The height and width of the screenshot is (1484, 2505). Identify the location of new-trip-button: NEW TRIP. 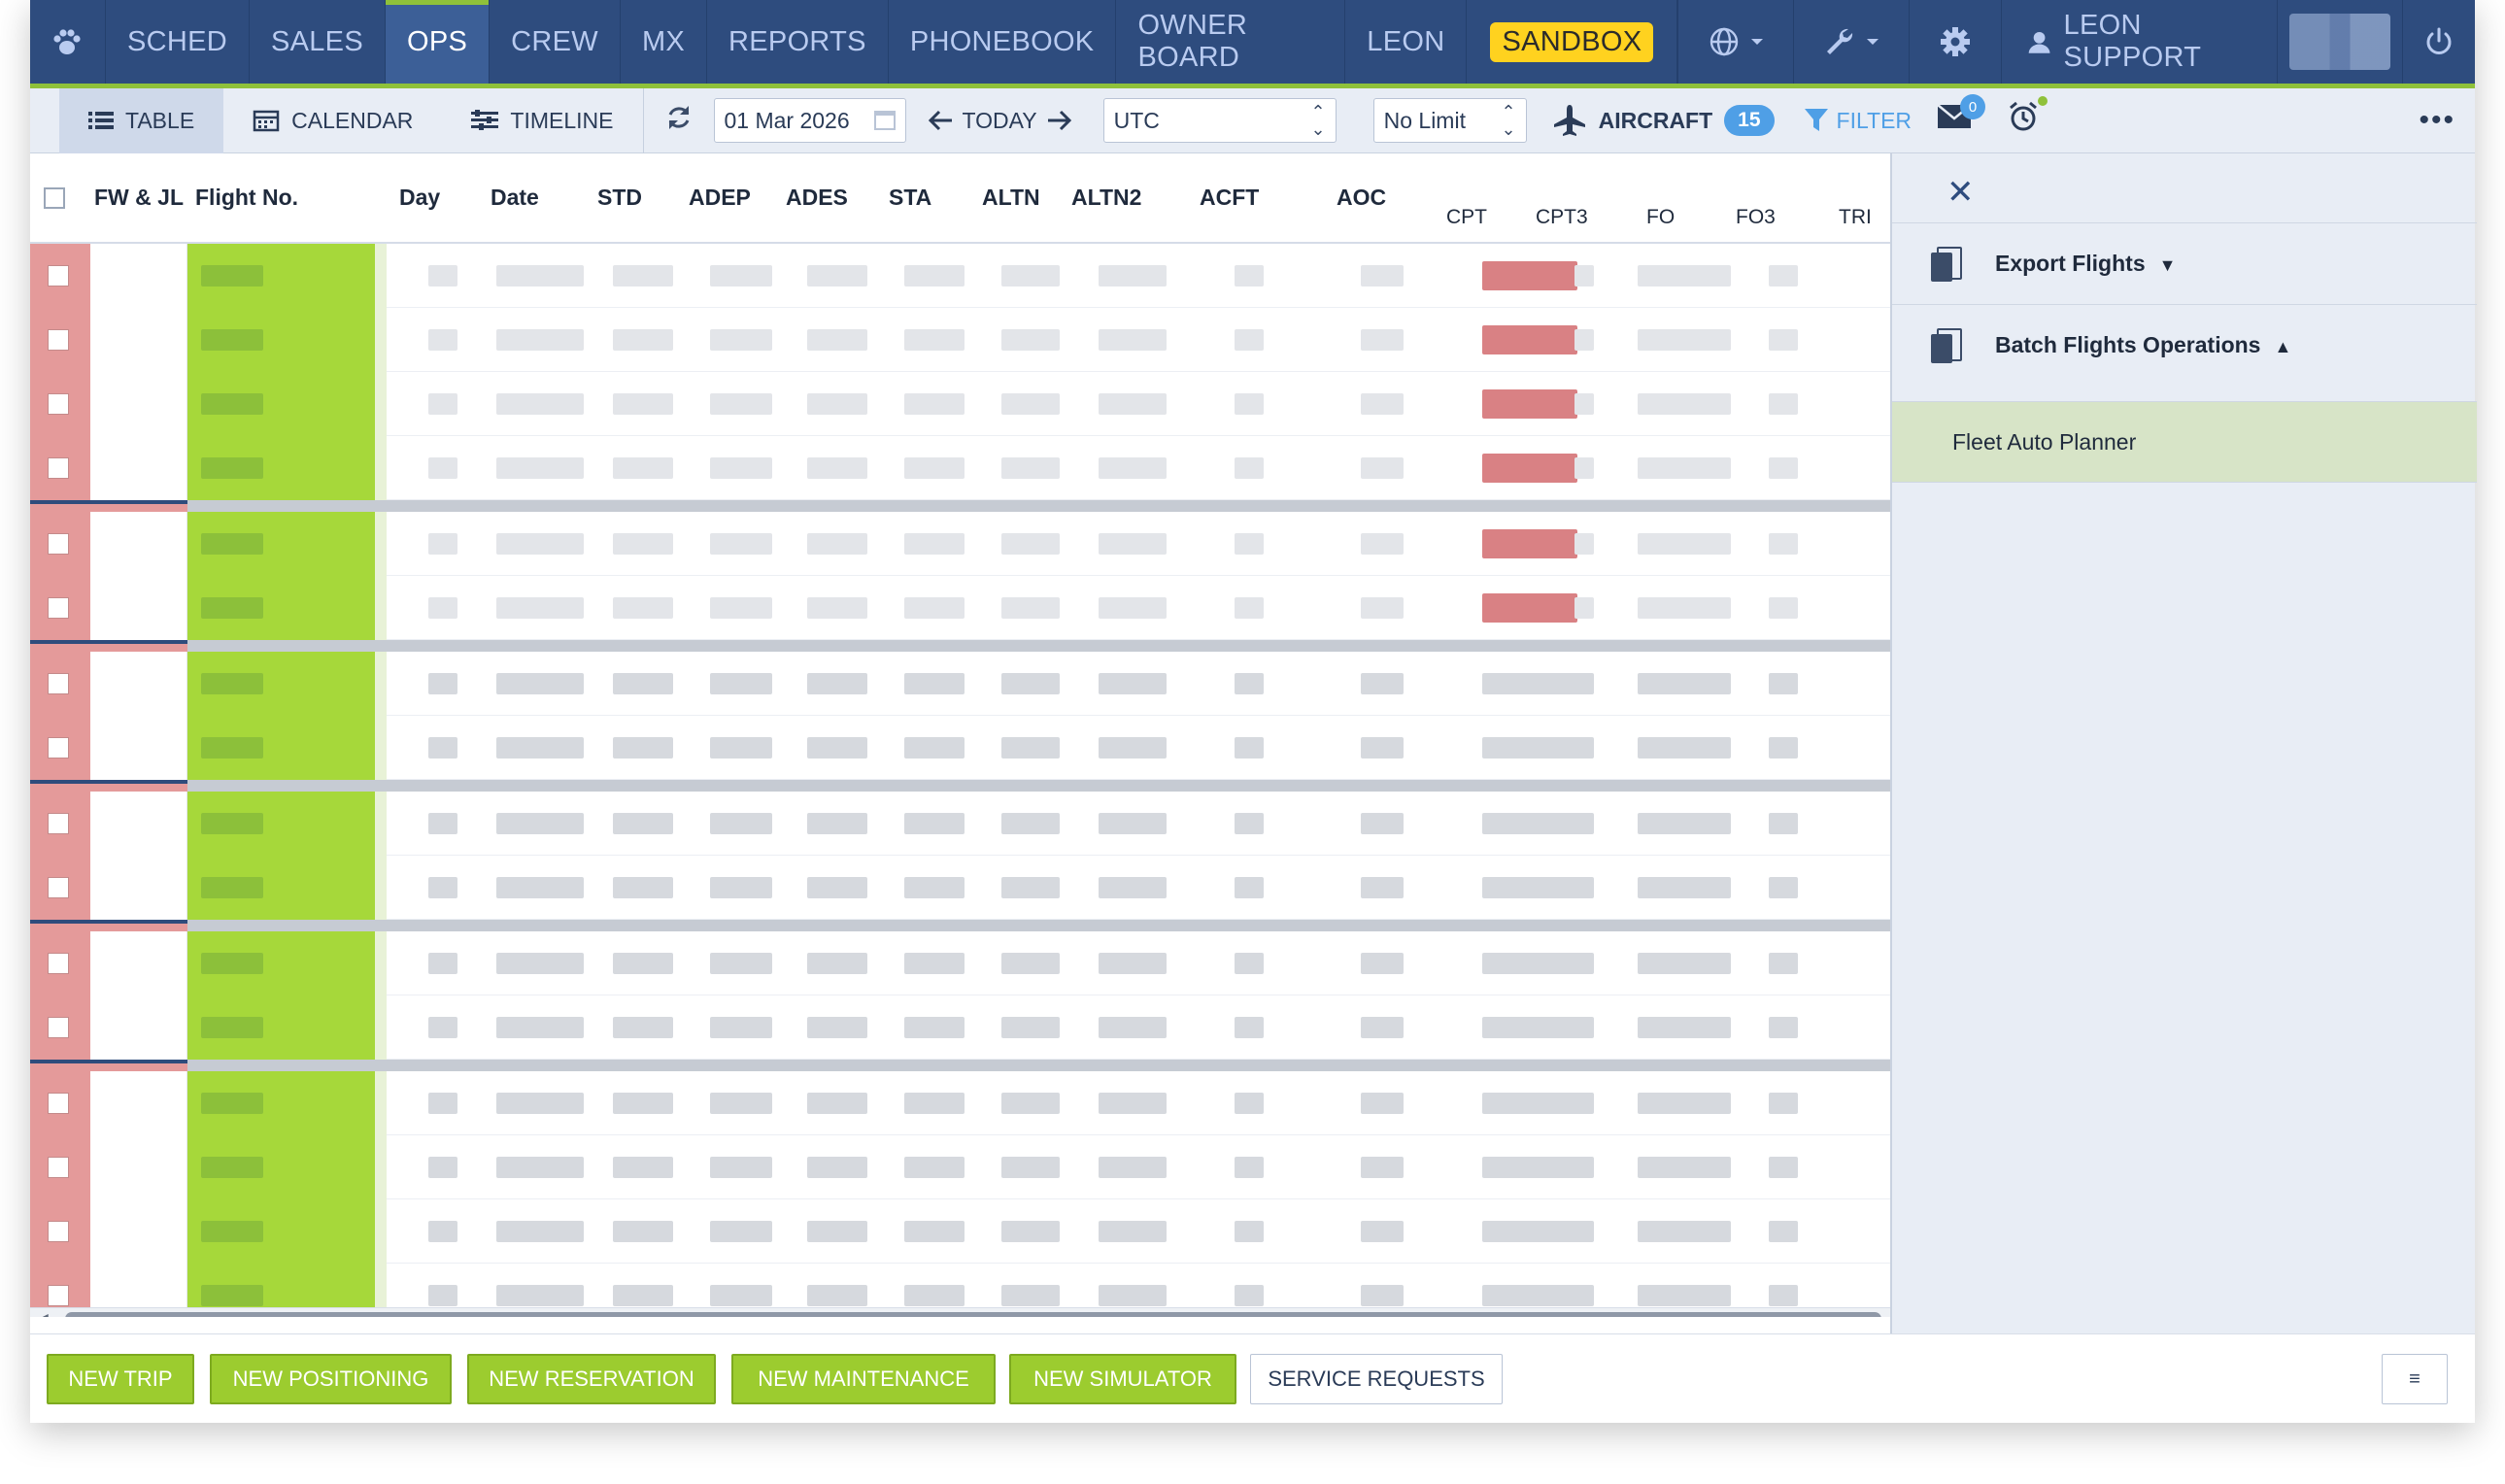
(120, 1379).